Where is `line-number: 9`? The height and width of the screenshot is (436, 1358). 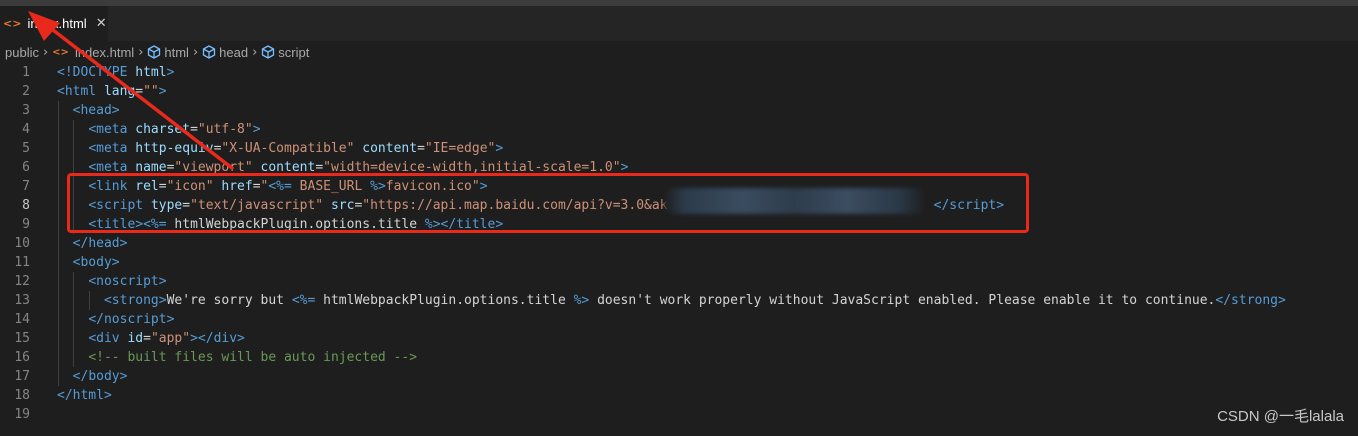 line-number: 9 is located at coordinates (26, 224).